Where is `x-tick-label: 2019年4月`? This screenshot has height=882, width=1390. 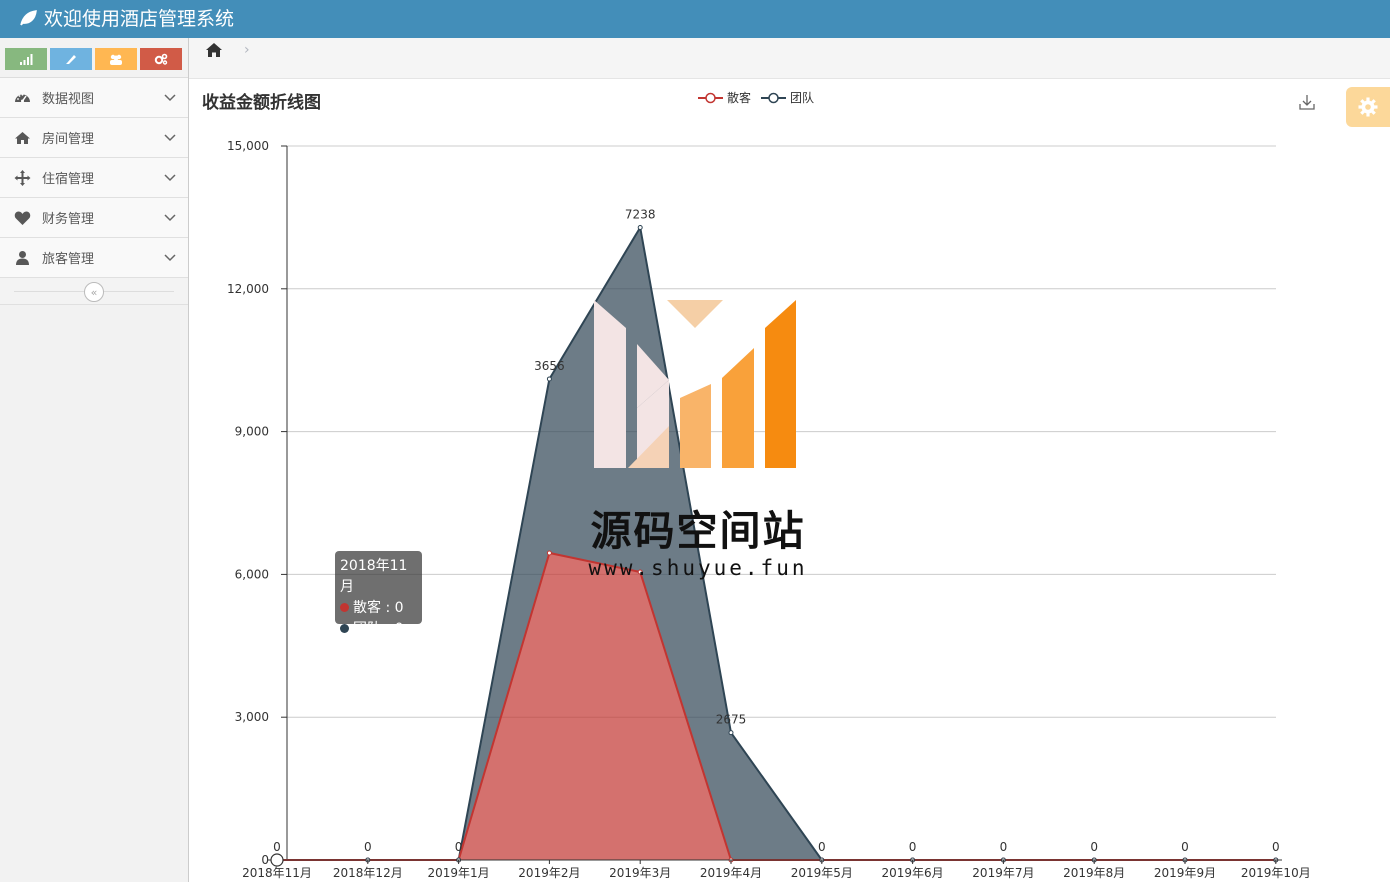 x-tick-label: 2019年4月 is located at coordinates (731, 873).